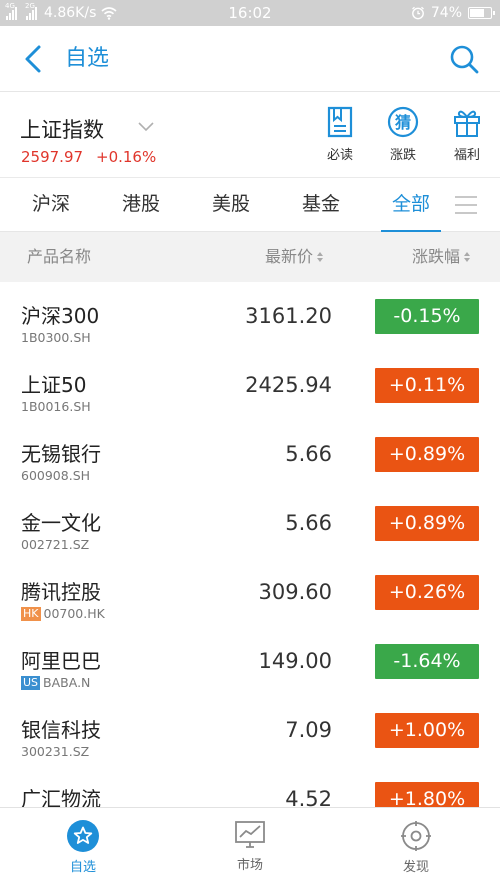  What do you see at coordinates (467, 123) in the screenshot?
I see `gift-icon` at bounding box center [467, 123].